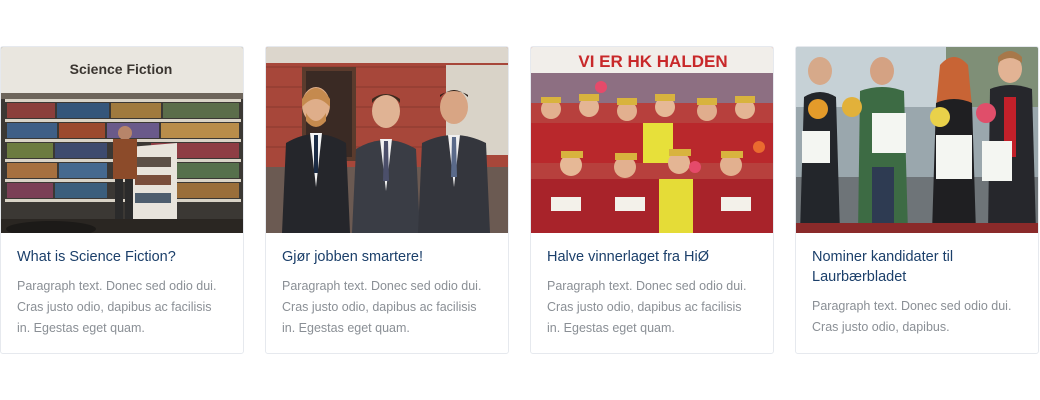 The image size is (1040, 400). I want to click on card-title: Gjør jobben smartere!, so click(387, 257).